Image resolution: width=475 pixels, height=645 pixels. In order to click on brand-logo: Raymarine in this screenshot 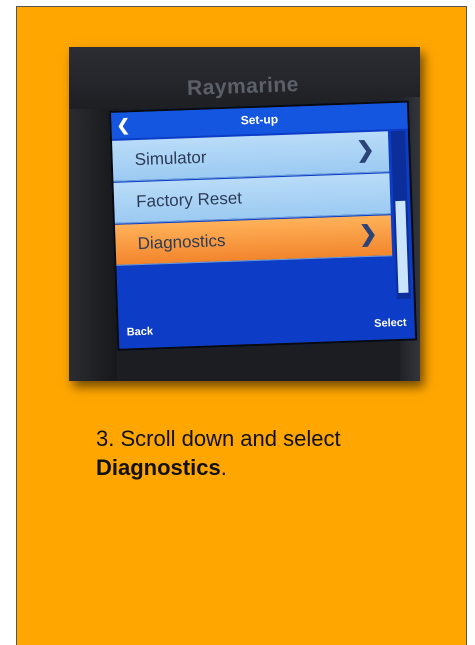, I will do `click(243, 86)`.